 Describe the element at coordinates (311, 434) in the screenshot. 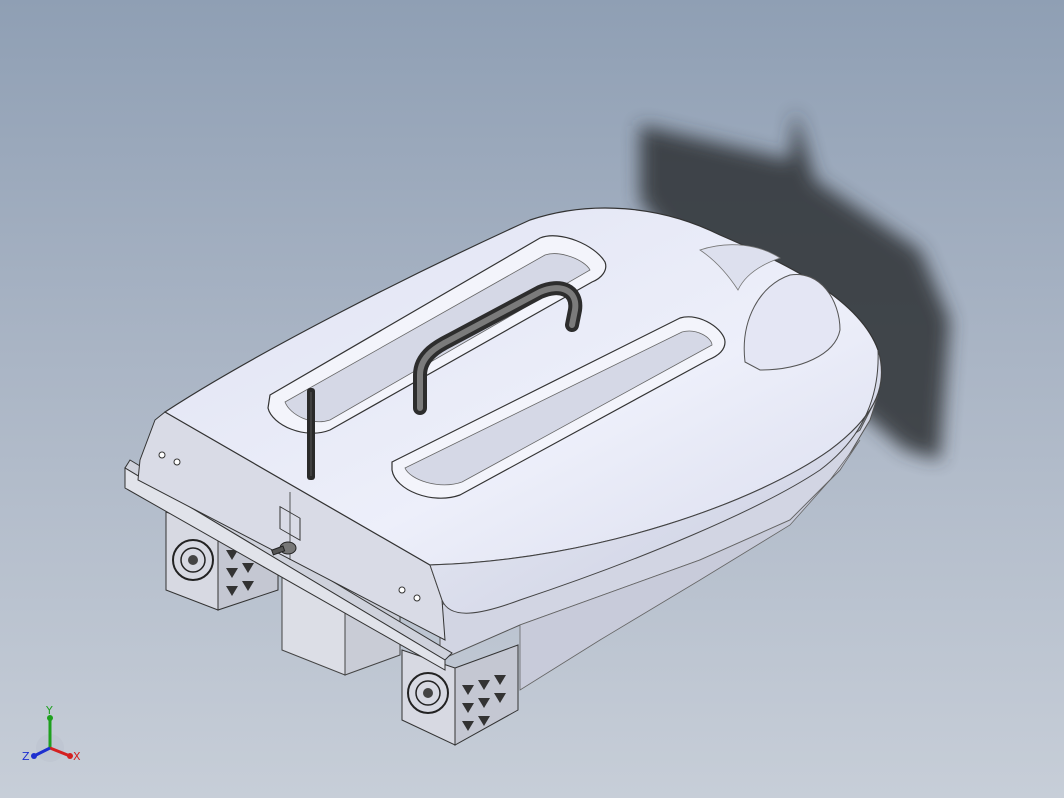

I see `radio-antenna` at that location.